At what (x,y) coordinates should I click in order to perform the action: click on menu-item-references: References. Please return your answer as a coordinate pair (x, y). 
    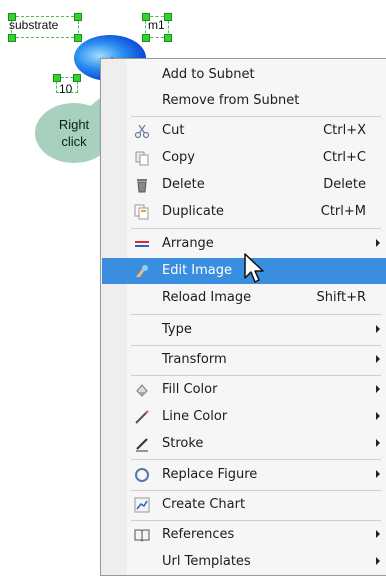
    Looking at the image, I should click on (244, 535).